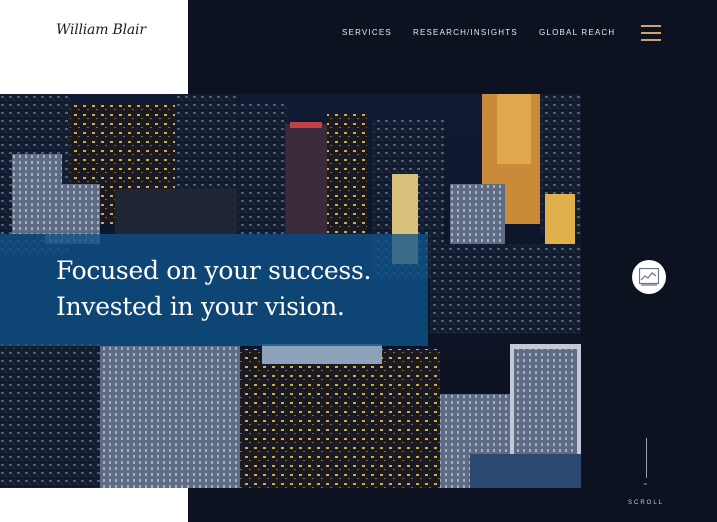 The image size is (717, 522). I want to click on chart-icon, so click(649, 277).